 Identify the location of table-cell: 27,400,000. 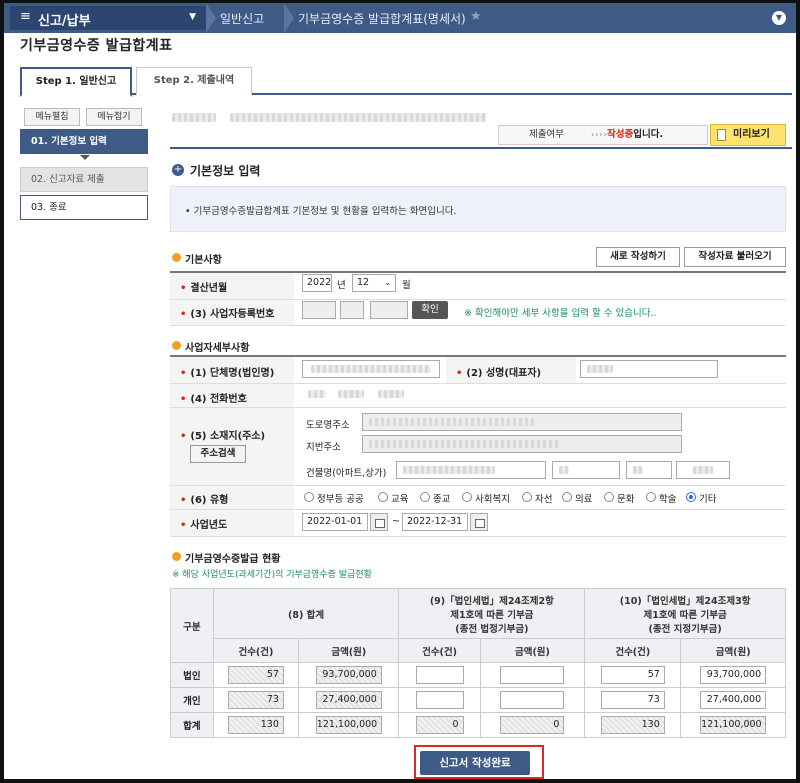
(349, 700).